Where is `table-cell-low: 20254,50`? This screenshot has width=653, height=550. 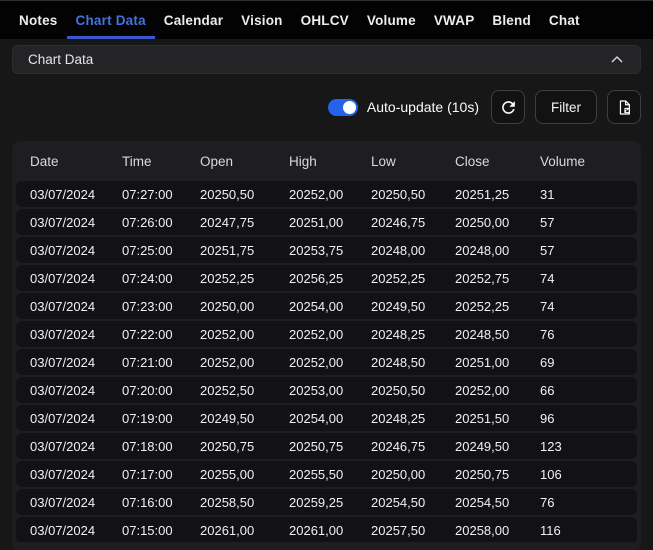 table-cell-low: 20254,50 is located at coordinates (398, 502).